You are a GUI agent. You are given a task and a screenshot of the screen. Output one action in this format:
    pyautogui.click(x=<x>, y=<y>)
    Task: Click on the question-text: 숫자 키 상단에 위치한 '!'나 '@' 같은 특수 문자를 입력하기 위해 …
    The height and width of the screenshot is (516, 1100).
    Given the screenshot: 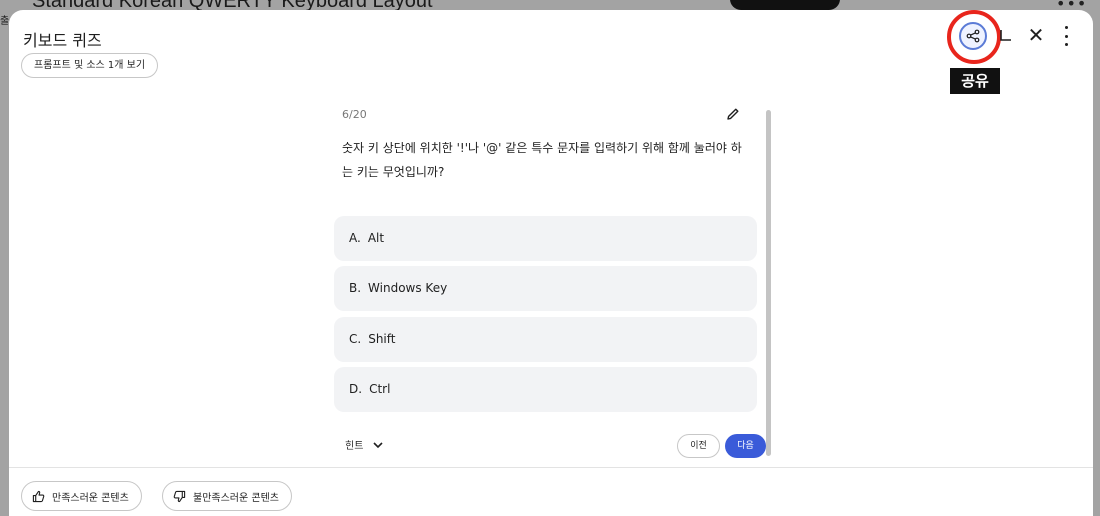 What is the action you would take?
    pyautogui.click(x=542, y=160)
    